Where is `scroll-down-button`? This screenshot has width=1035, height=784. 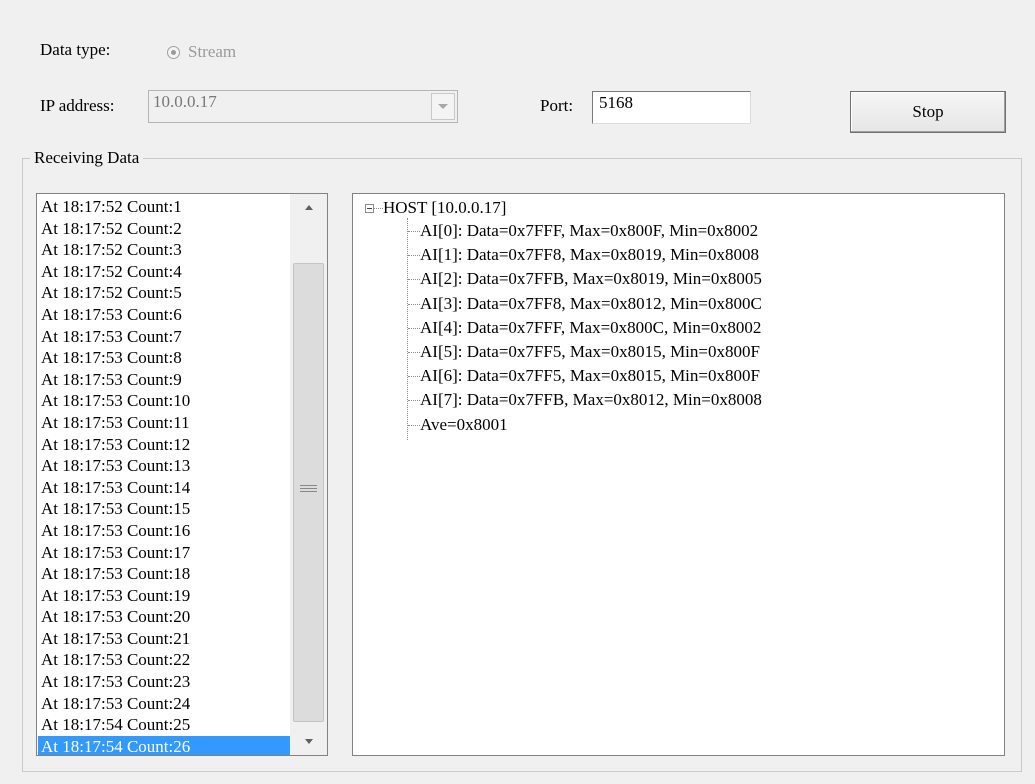 scroll-down-button is located at coordinates (308, 741).